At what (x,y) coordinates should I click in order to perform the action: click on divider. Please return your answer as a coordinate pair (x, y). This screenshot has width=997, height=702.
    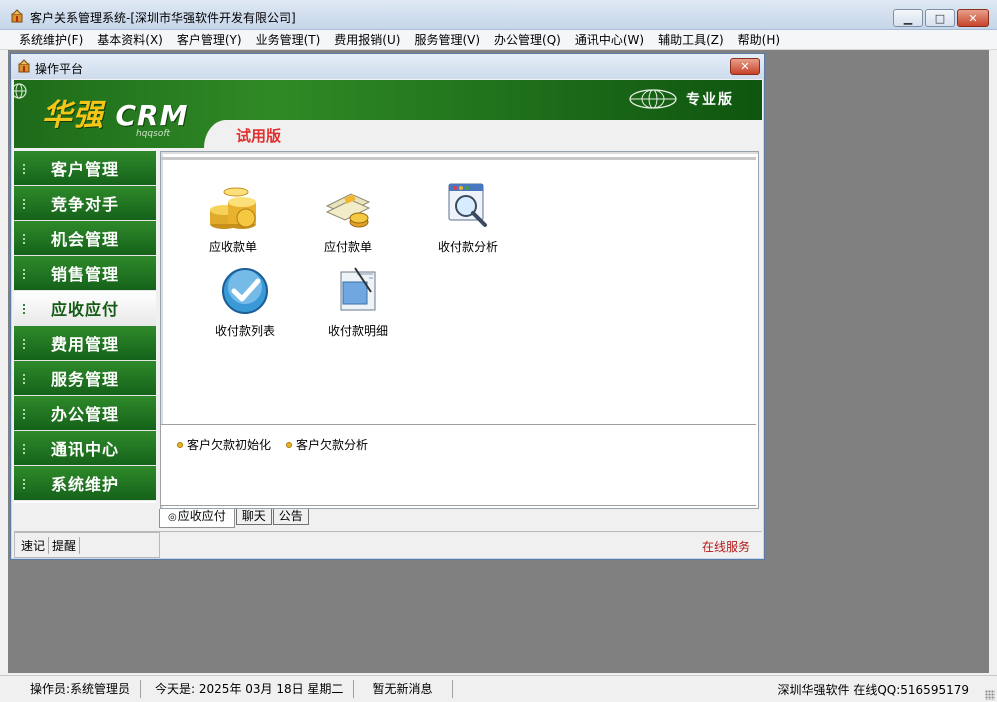
    Looking at the image, I should click on (458, 158).